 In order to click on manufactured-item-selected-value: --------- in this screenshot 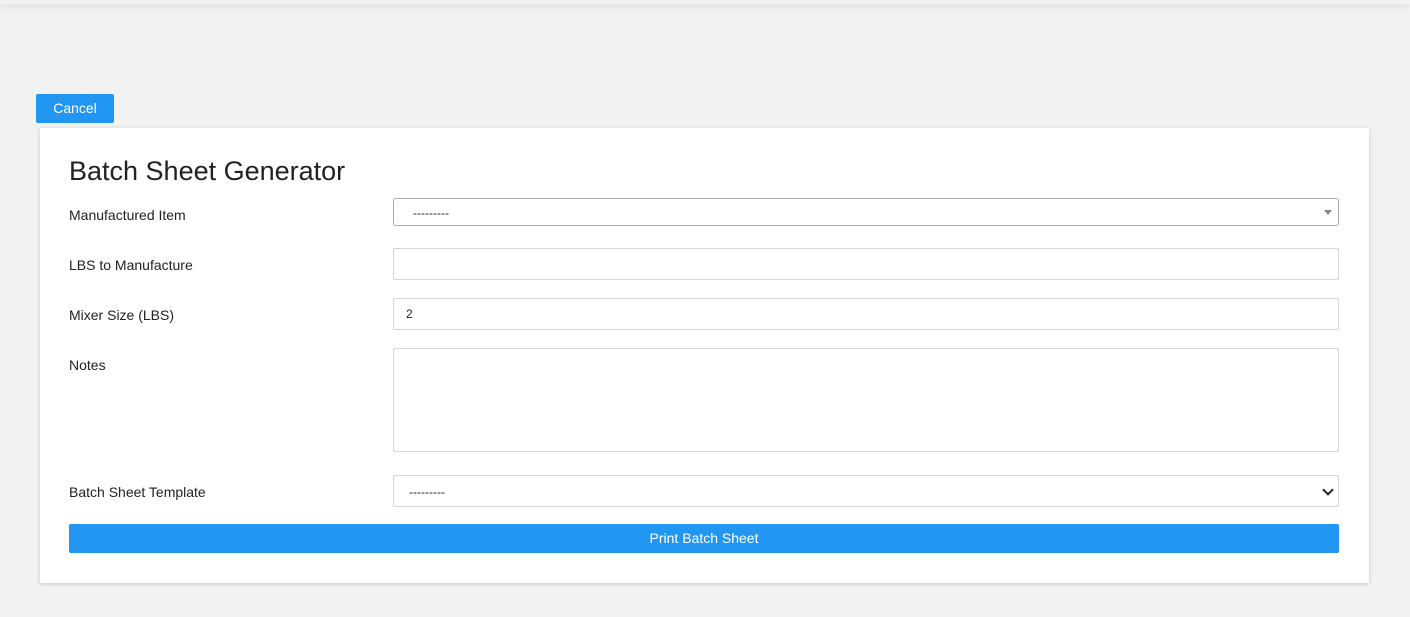, I will do `click(431, 213)`.